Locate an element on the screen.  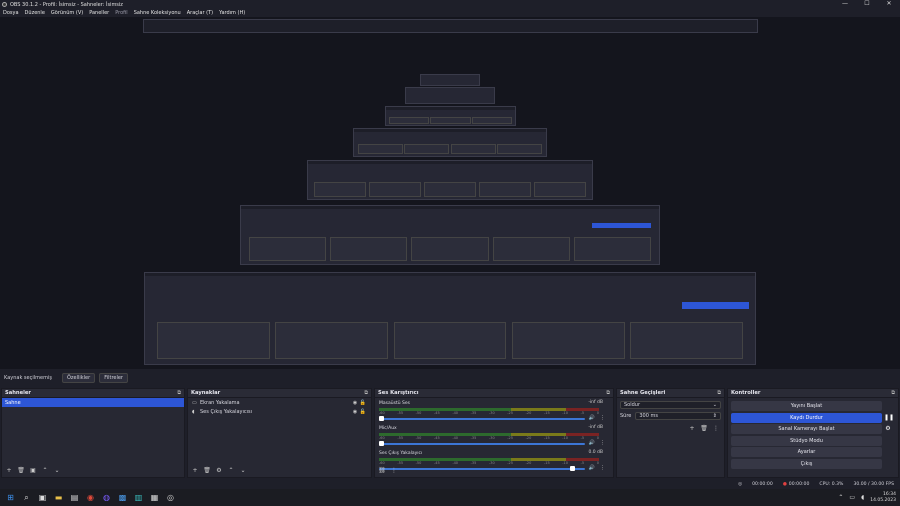
transition-select: Soldur ⌄ is located at coordinates (670, 405).